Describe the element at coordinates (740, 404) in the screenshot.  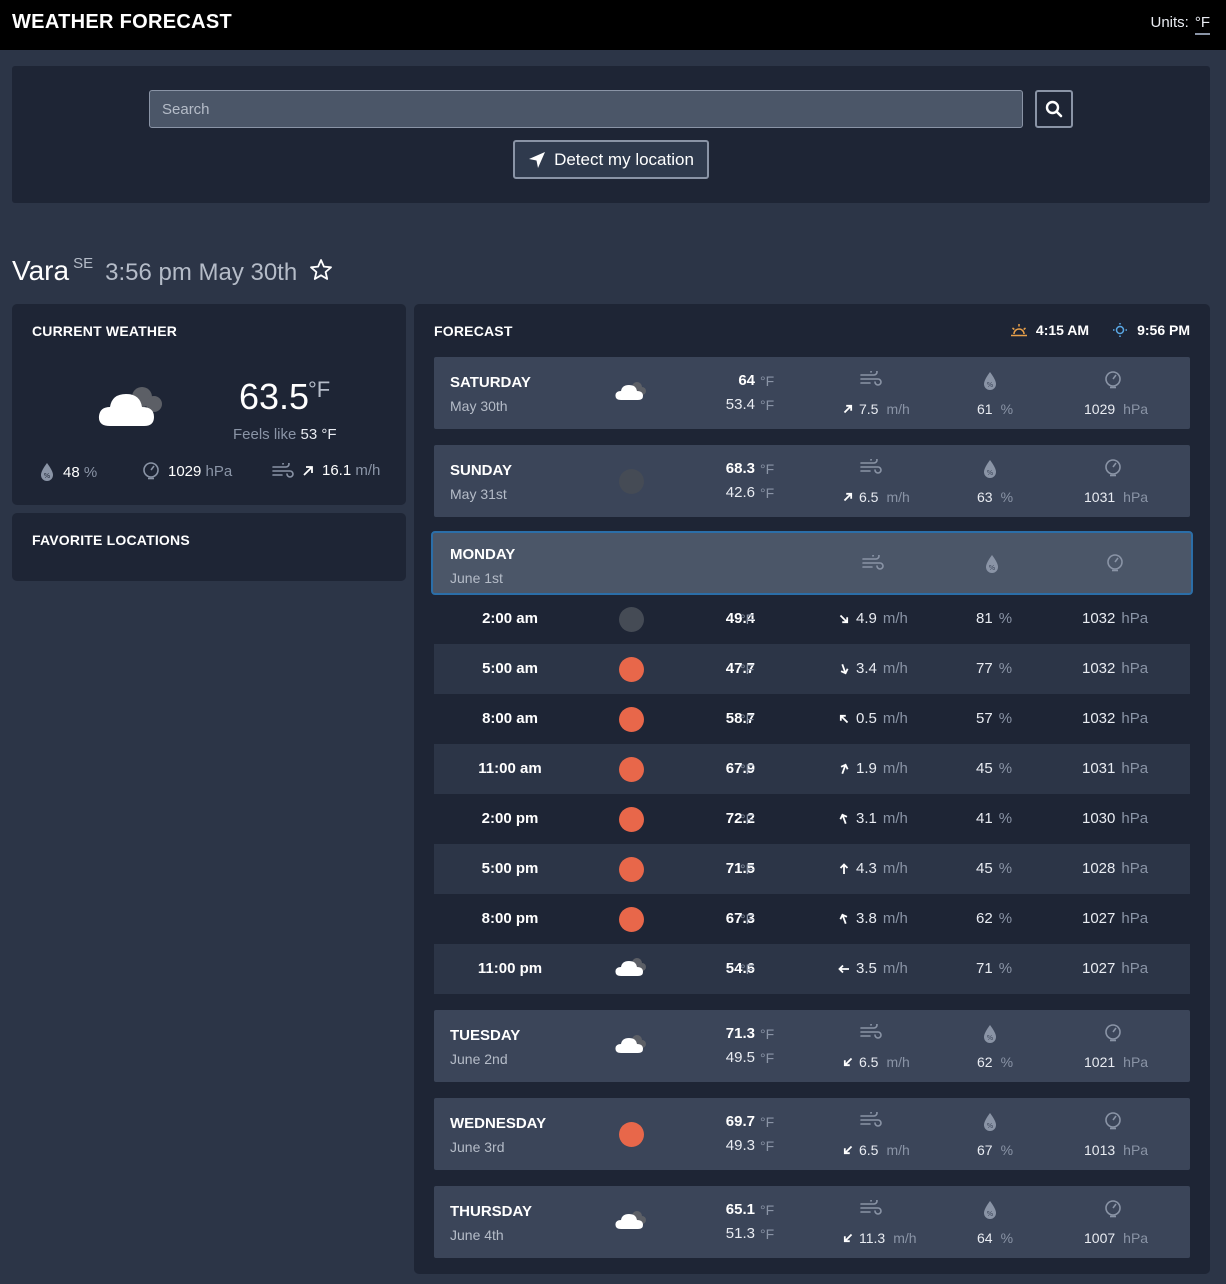
I see `temp-low: 53.4` at that location.